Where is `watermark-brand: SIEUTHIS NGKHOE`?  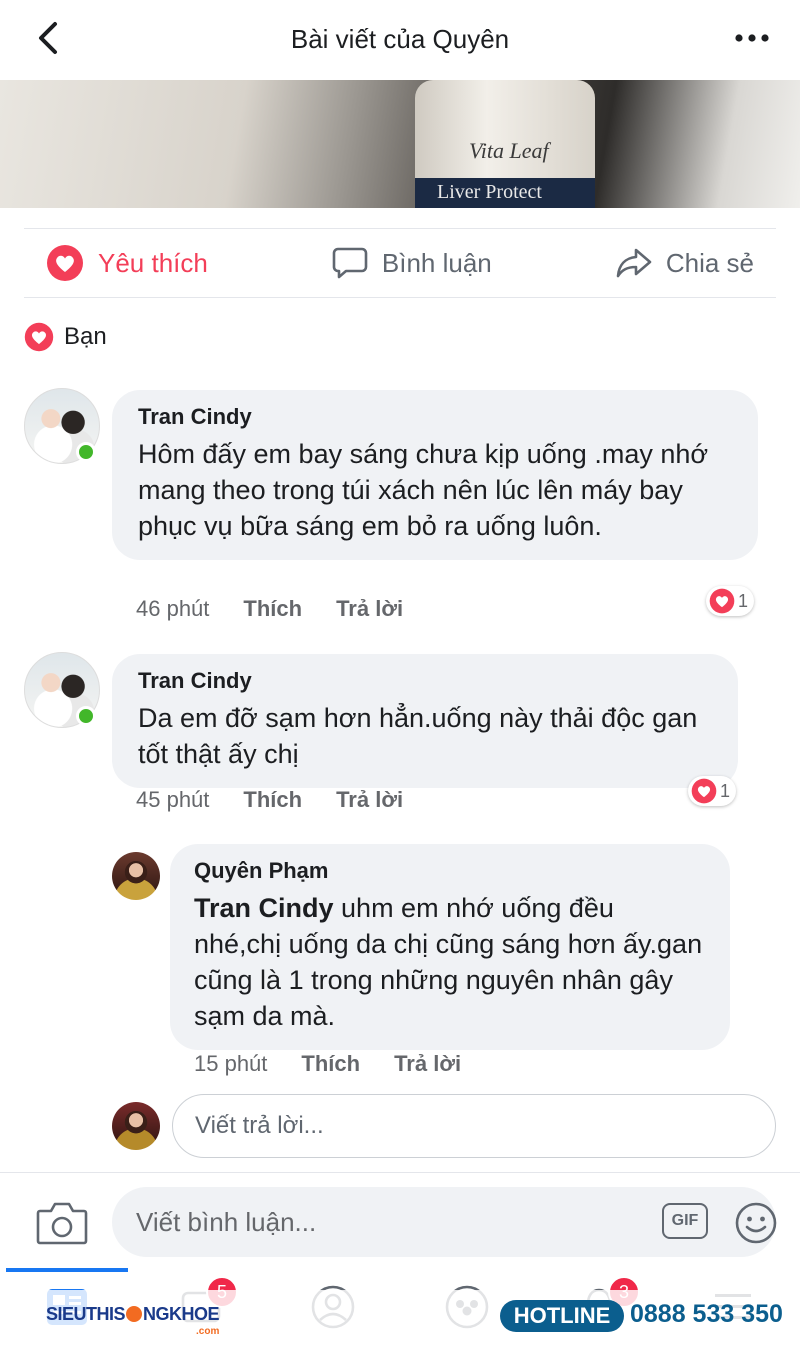
watermark-brand: SIEUTHIS NGKHOE is located at coordinates (133, 1314).